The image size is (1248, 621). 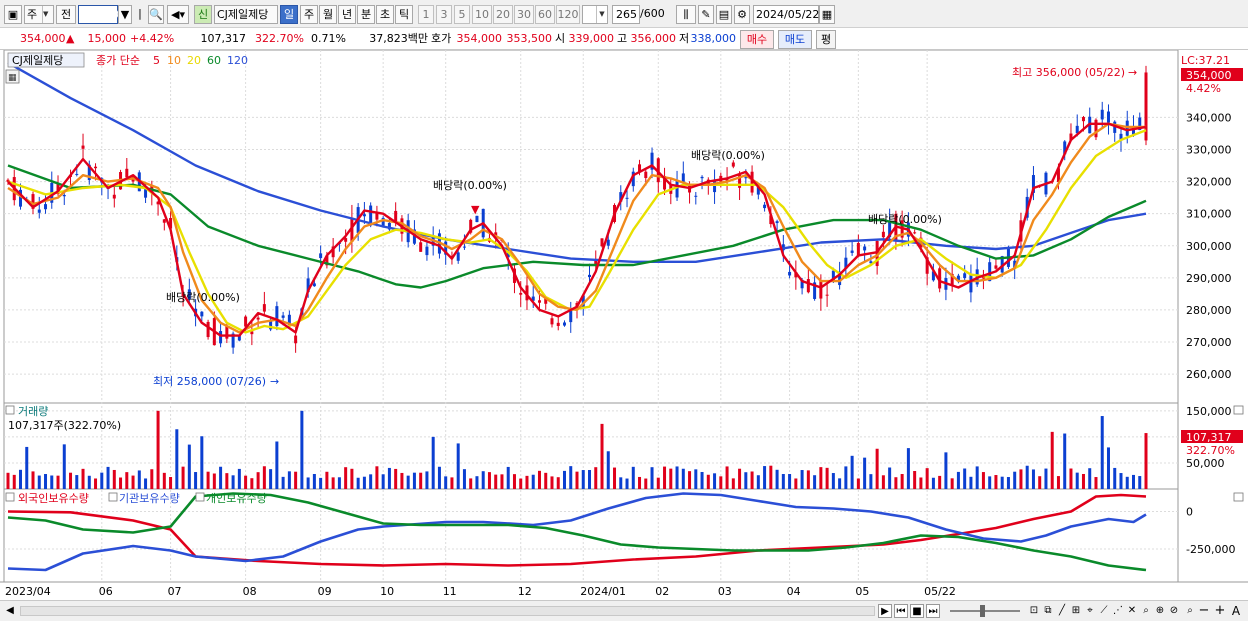 What do you see at coordinates (113, 497) in the screenshot?
I see `institution-series-toggle` at bounding box center [113, 497].